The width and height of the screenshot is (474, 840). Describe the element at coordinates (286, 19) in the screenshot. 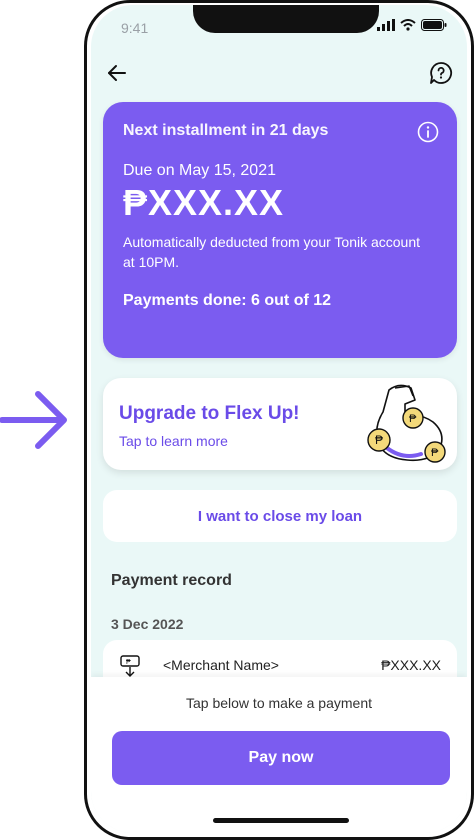

I see `phone-notch` at that location.